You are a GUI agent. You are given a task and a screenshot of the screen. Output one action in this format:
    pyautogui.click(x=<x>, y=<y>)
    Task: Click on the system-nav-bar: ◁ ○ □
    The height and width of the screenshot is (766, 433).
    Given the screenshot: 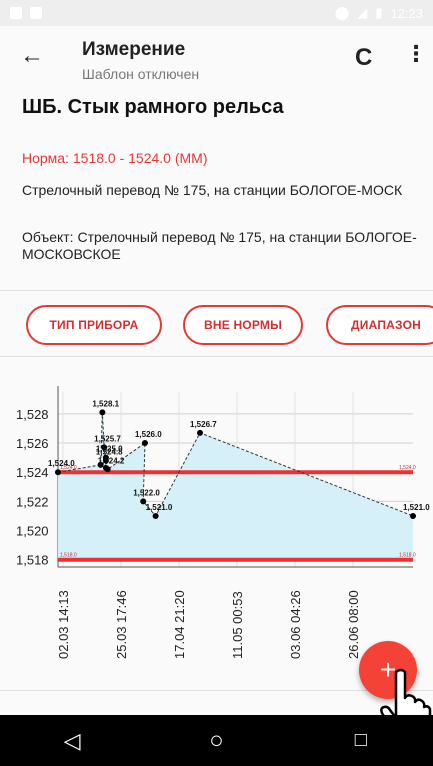 What is the action you would take?
    pyautogui.click(x=216, y=740)
    